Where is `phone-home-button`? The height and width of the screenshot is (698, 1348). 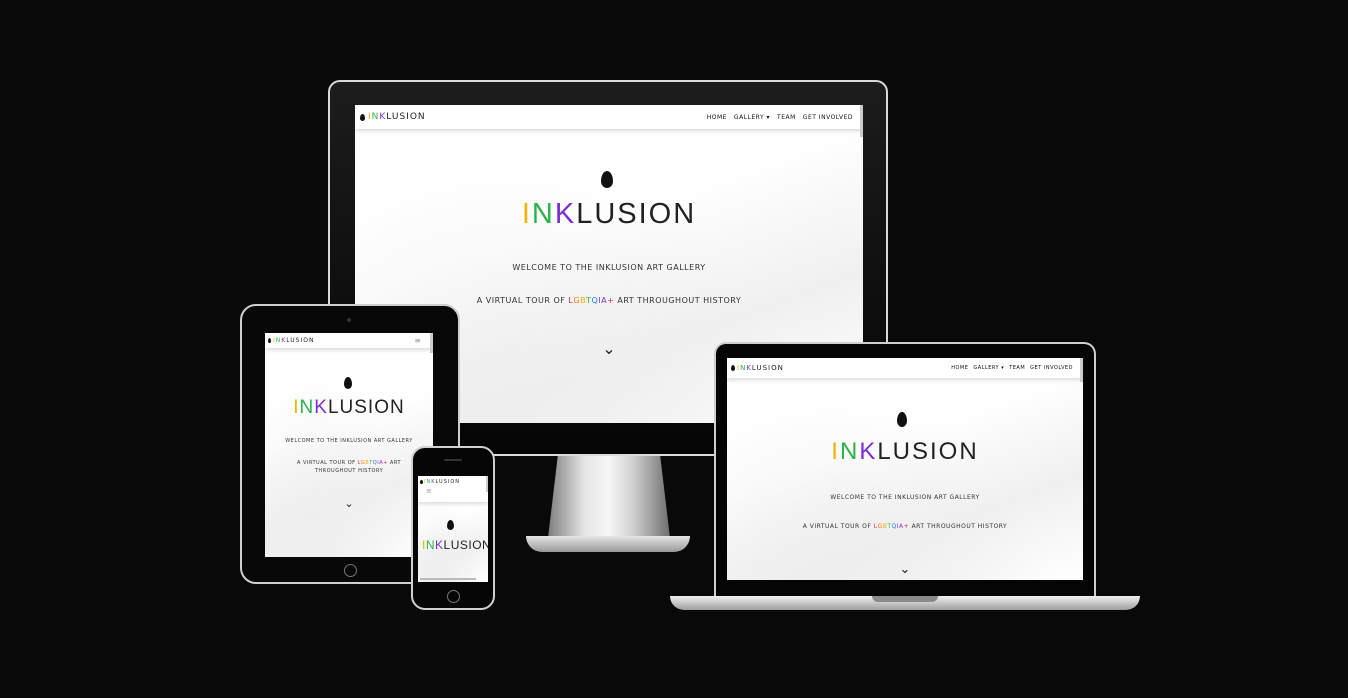 phone-home-button is located at coordinates (453, 596).